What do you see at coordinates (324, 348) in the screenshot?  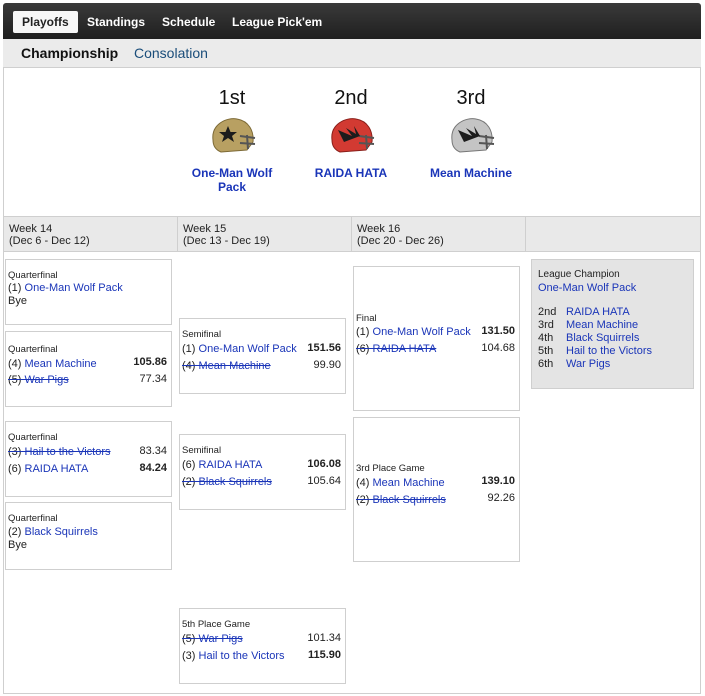 I see `score: 151.56` at bounding box center [324, 348].